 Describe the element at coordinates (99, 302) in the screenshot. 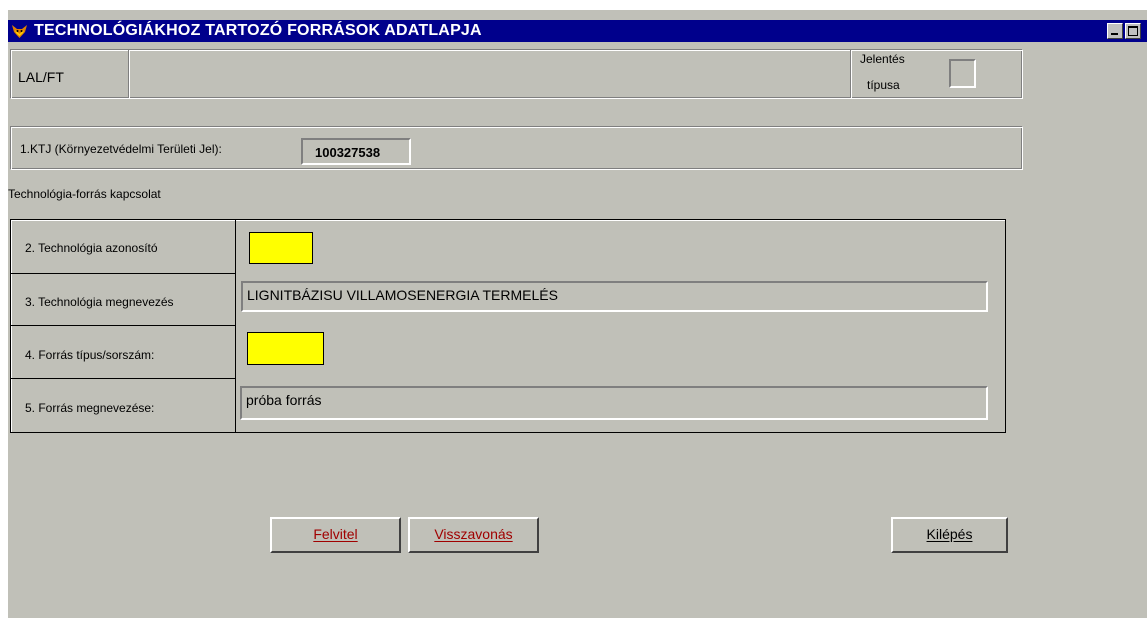

I see `technology-name-label: 3. Technológia megnevezés` at that location.